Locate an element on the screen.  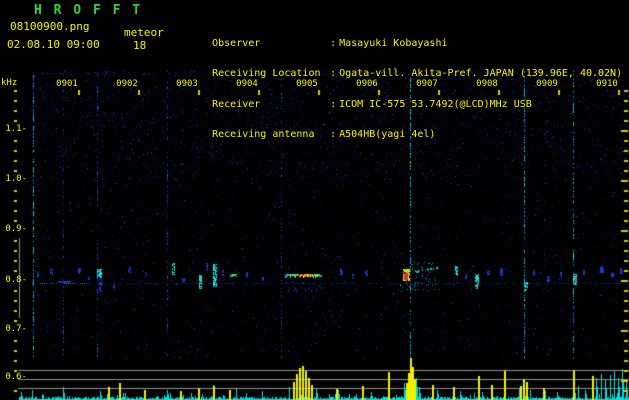
time-tick-label: 0905 is located at coordinates (307, 84).